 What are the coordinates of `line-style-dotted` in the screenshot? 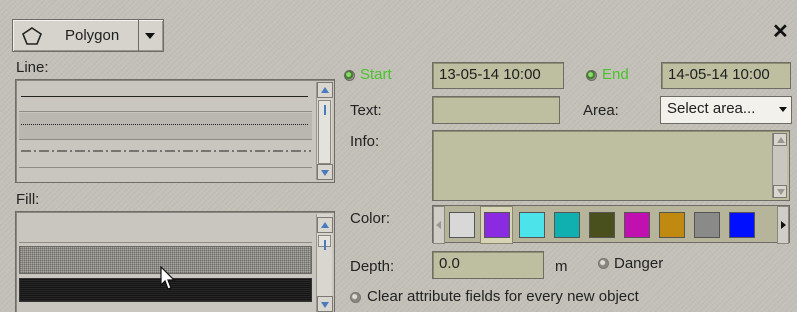 It's located at (165, 126).